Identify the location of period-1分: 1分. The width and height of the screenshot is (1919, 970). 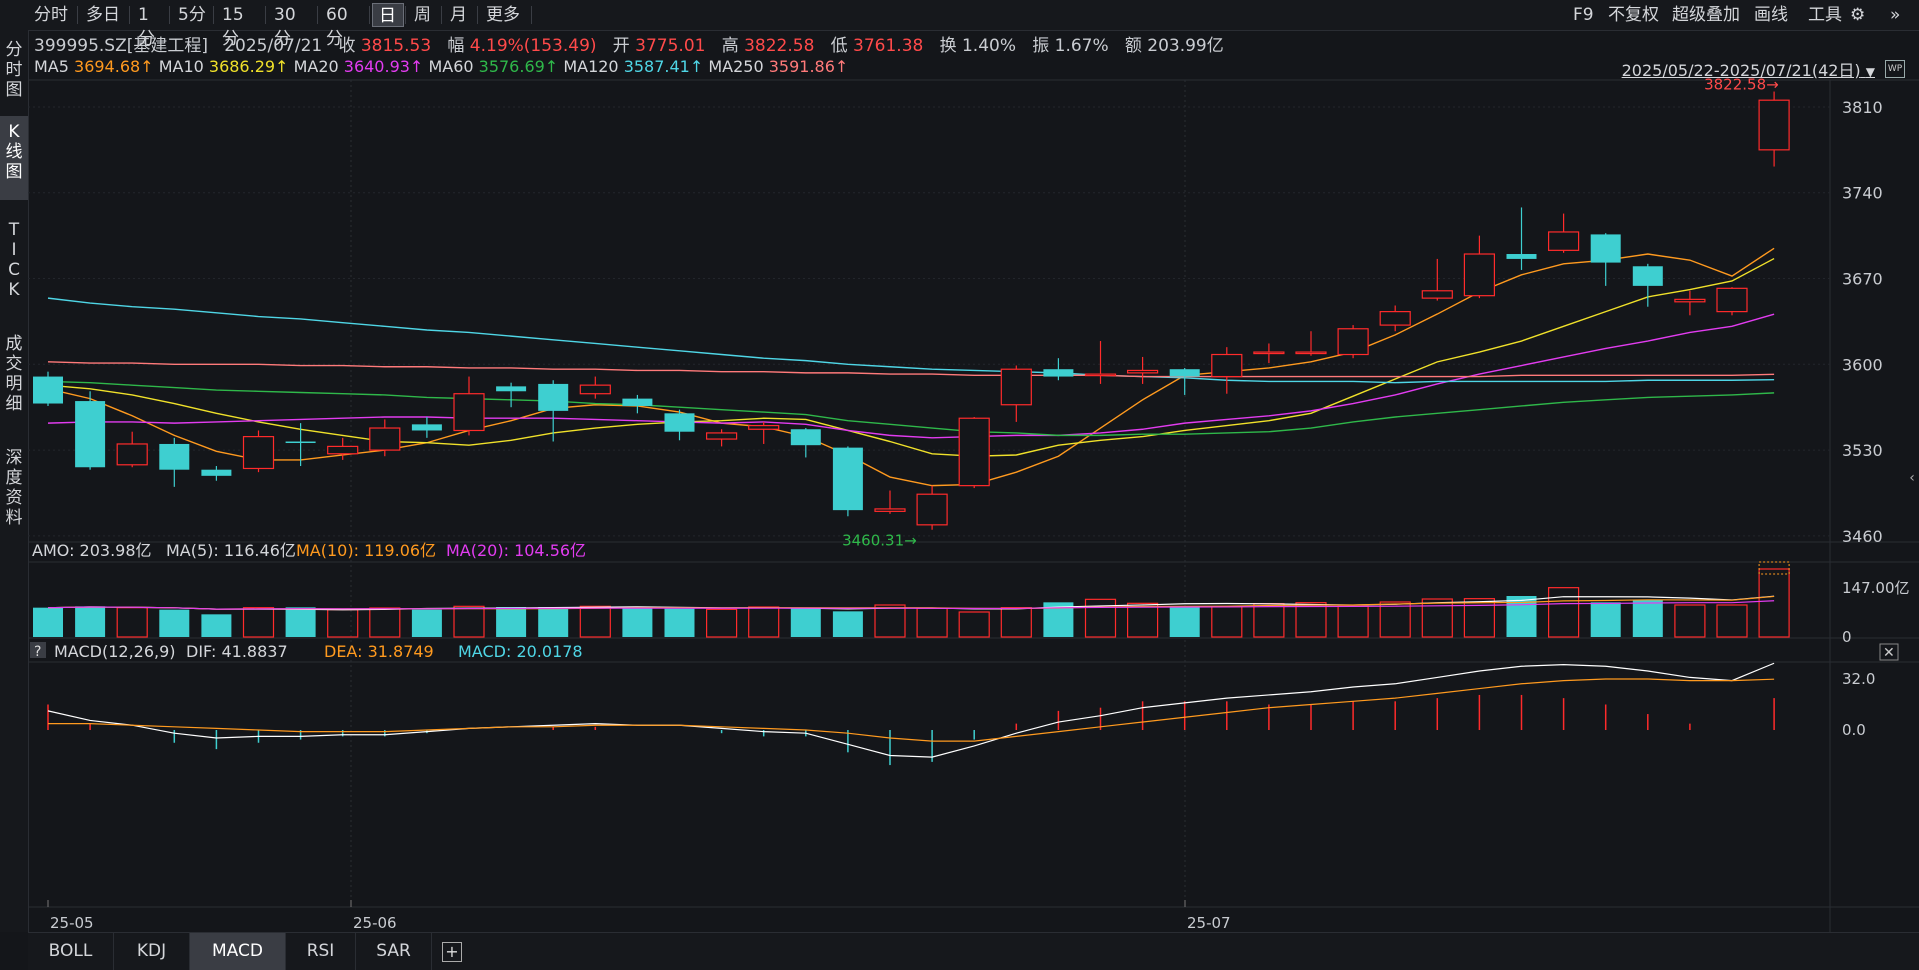
(150, 26).